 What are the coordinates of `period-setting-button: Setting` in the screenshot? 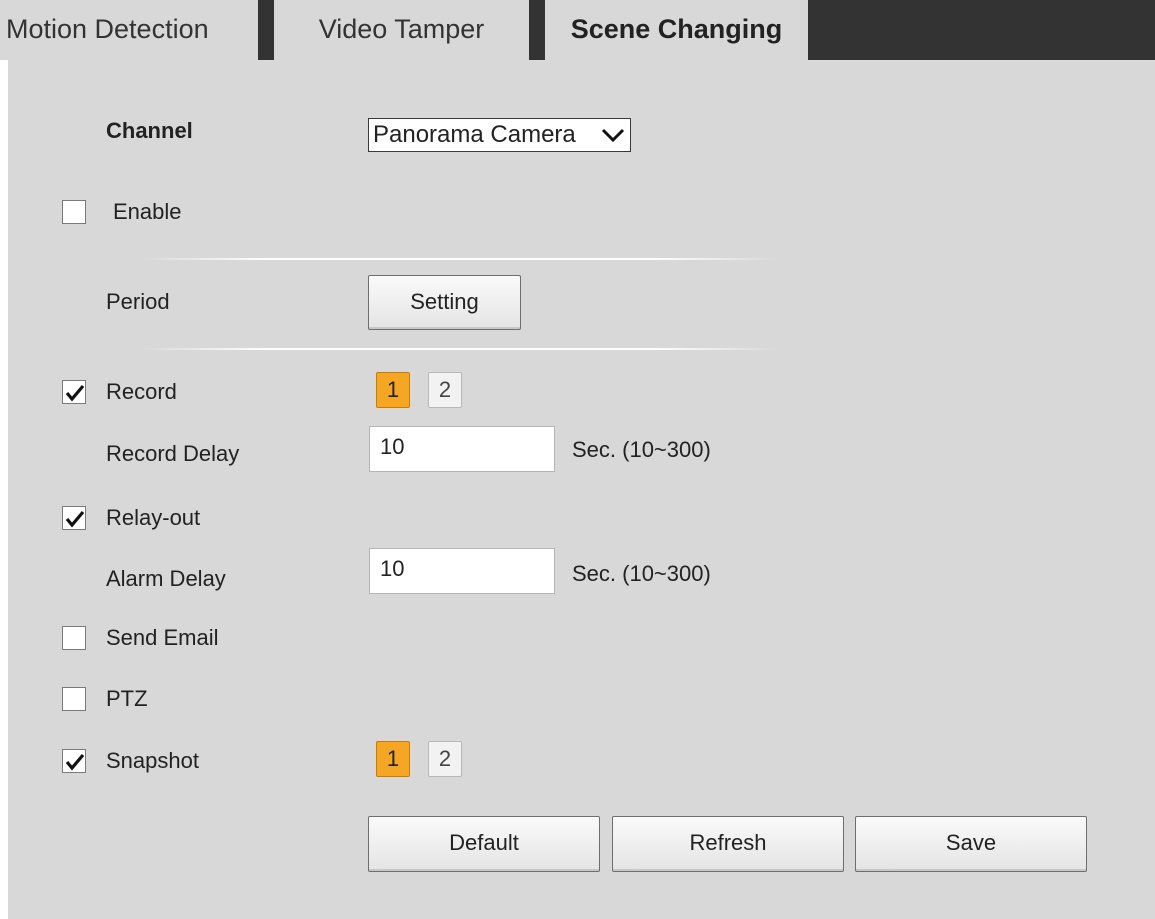 It's located at (444, 302).